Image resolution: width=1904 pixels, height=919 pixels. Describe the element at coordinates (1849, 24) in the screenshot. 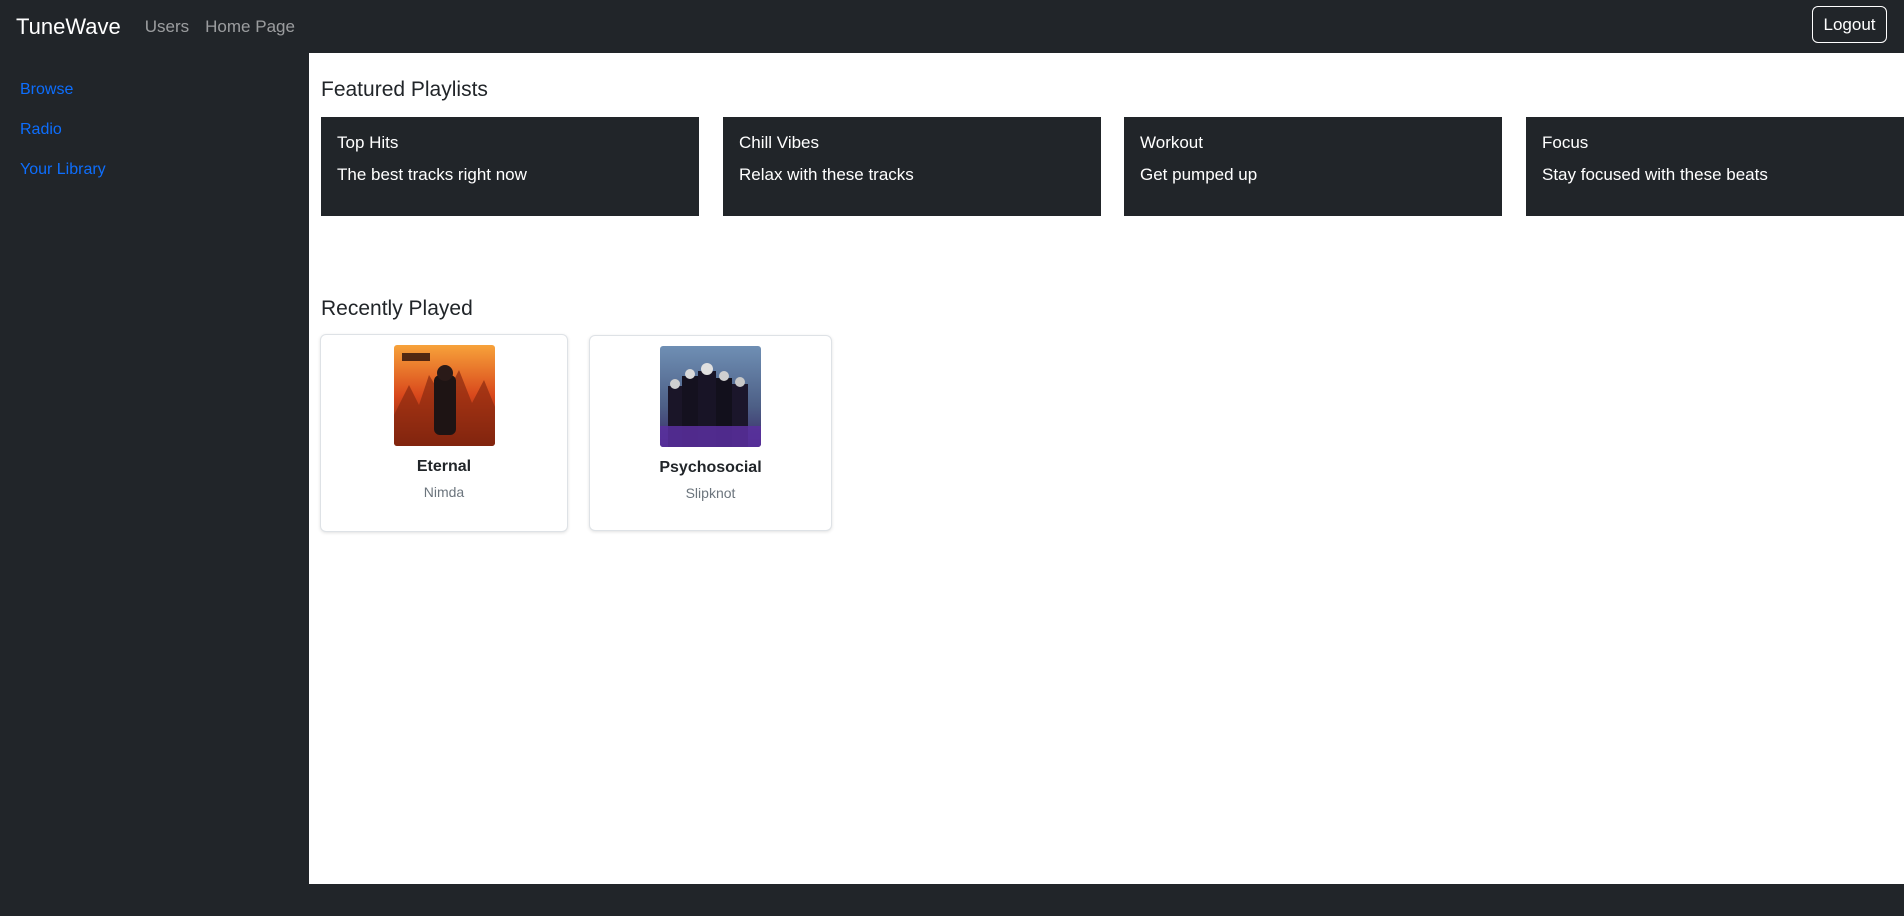

I see `logout-button: Logout` at that location.